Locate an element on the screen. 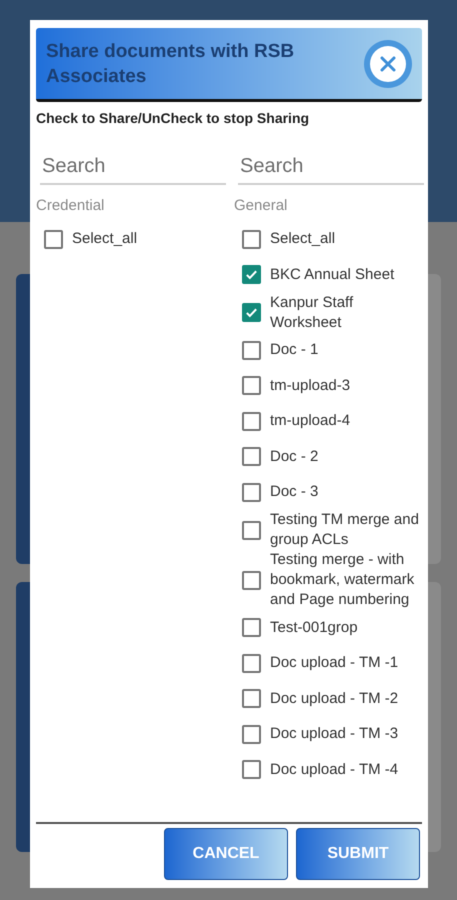 The width and height of the screenshot is (457, 900). document-label: Doc upload - TM -3 is located at coordinates (335, 734).